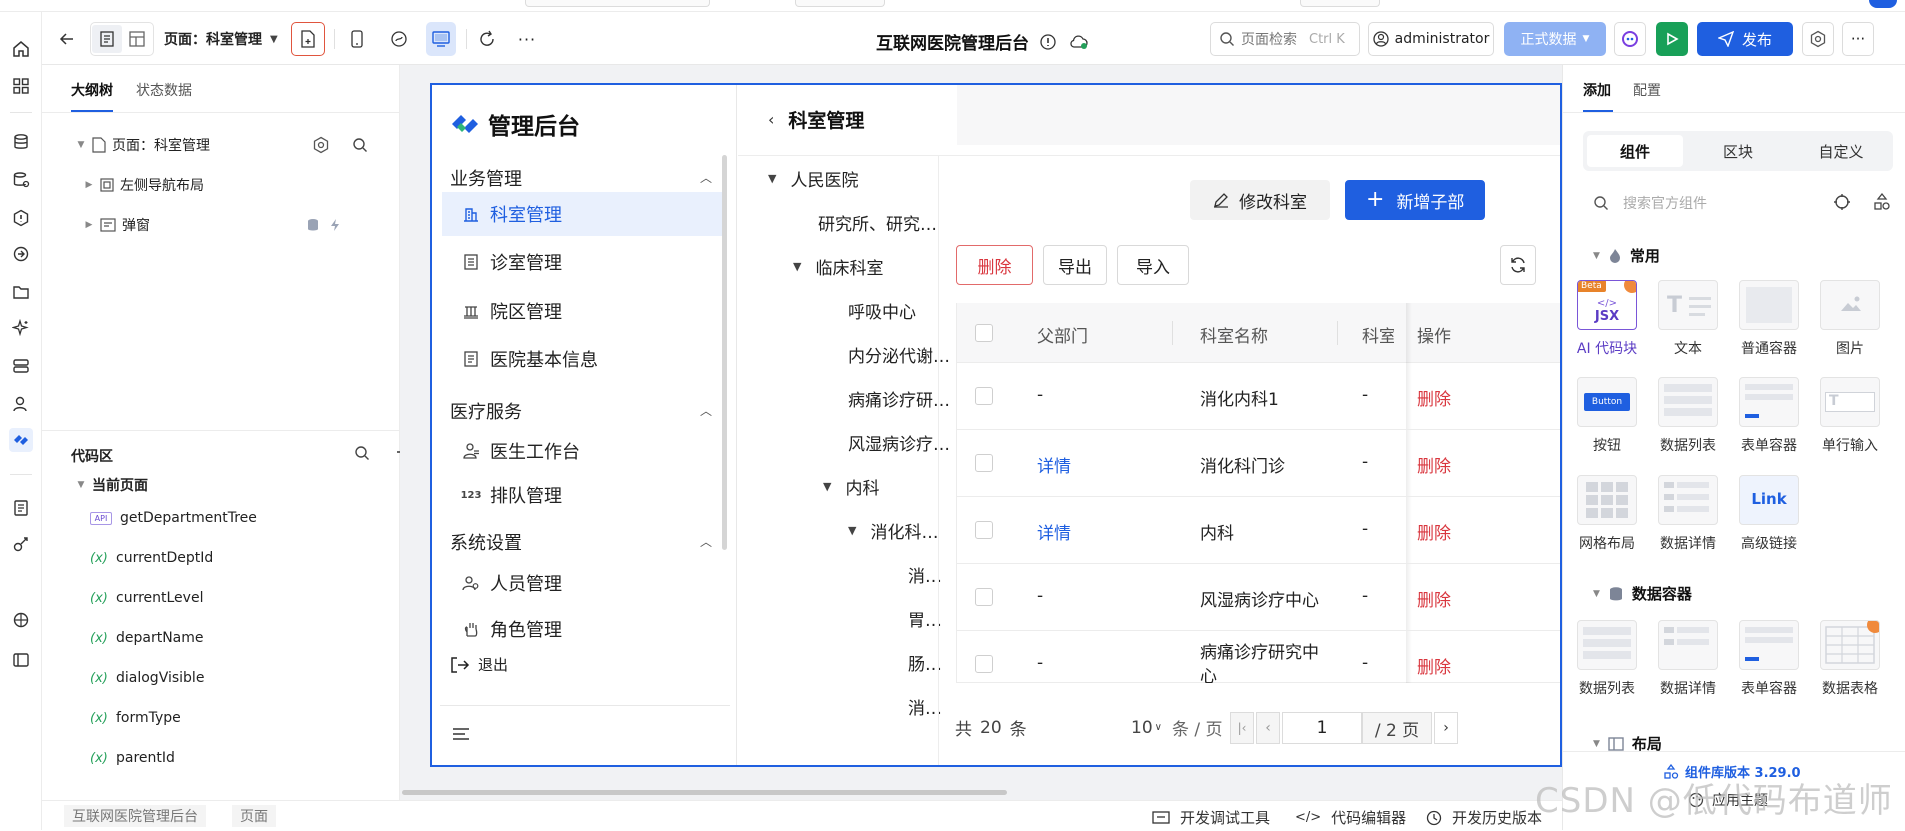 The height and width of the screenshot is (831, 1905). Describe the element at coordinates (21, 142) in the screenshot. I see `database-icon` at that location.